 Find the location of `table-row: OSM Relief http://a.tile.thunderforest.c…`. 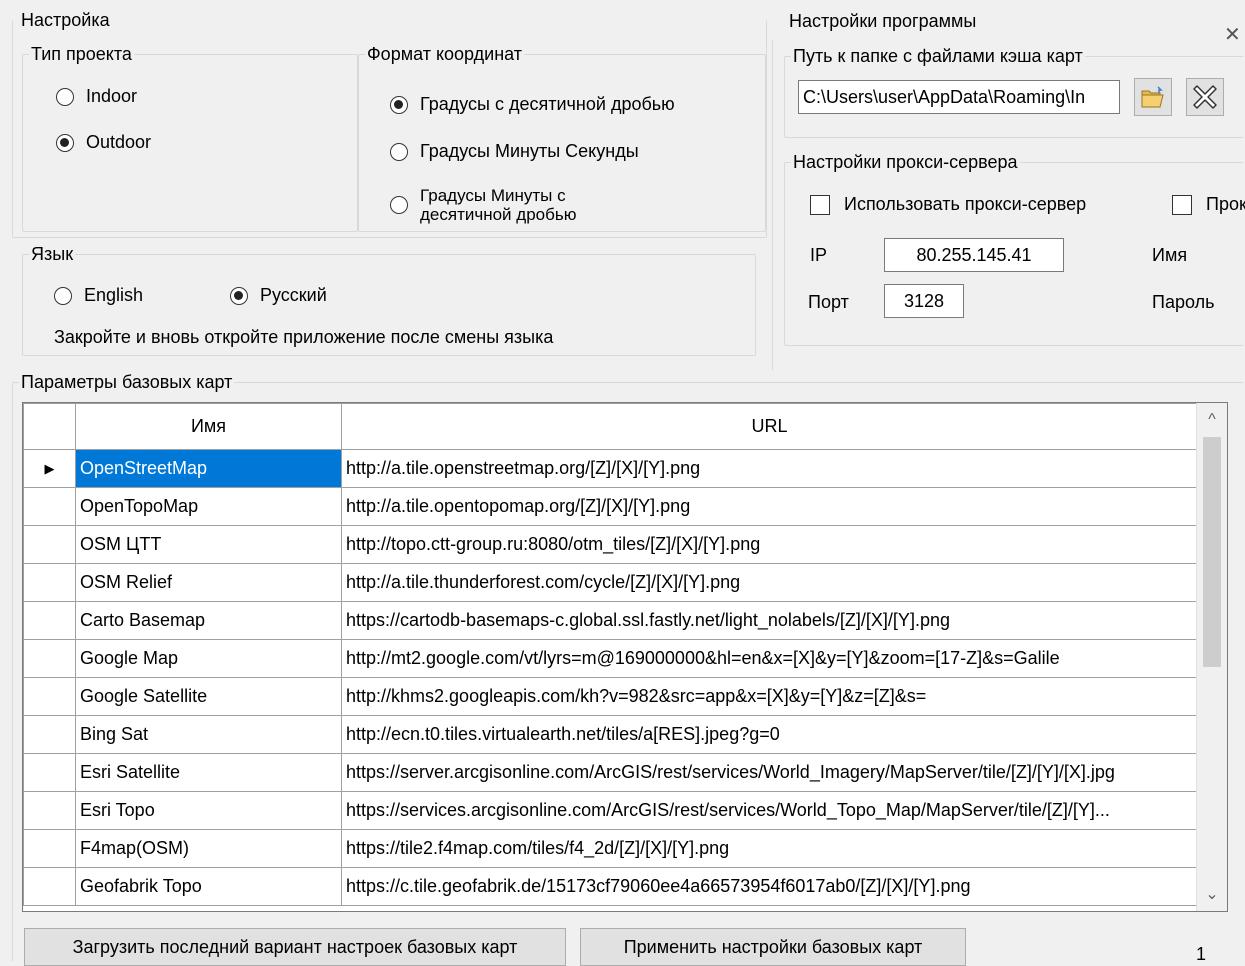

table-row: OSM Relief http://a.tile.thunderforest.c… is located at coordinates (610, 582).